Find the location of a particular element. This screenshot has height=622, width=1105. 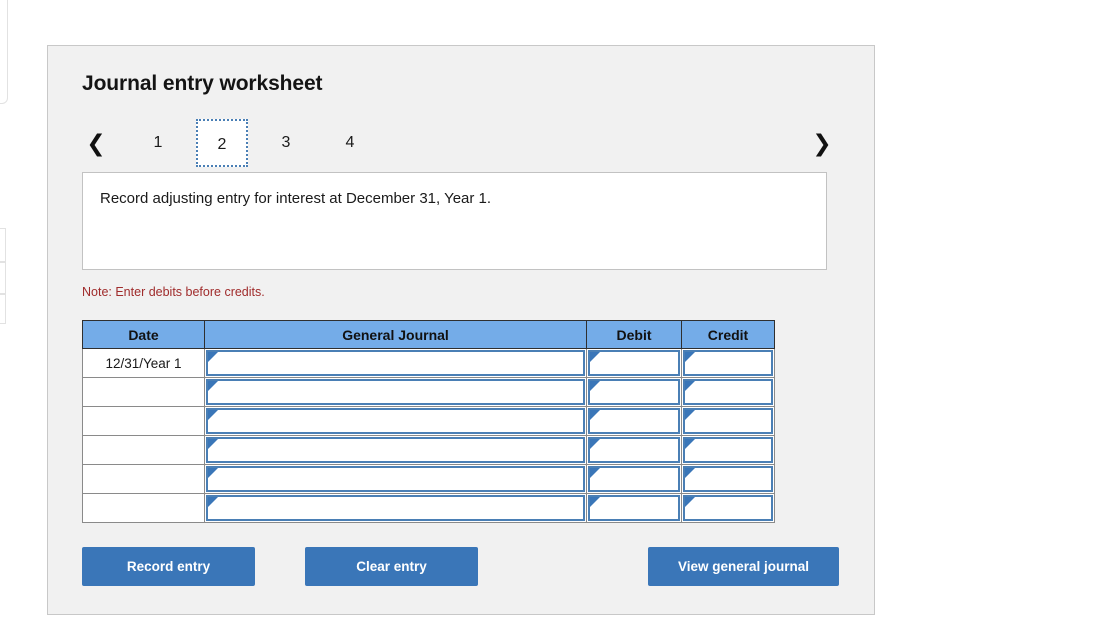

table-header-row: Date General Journal Debit Credit is located at coordinates (428, 334).